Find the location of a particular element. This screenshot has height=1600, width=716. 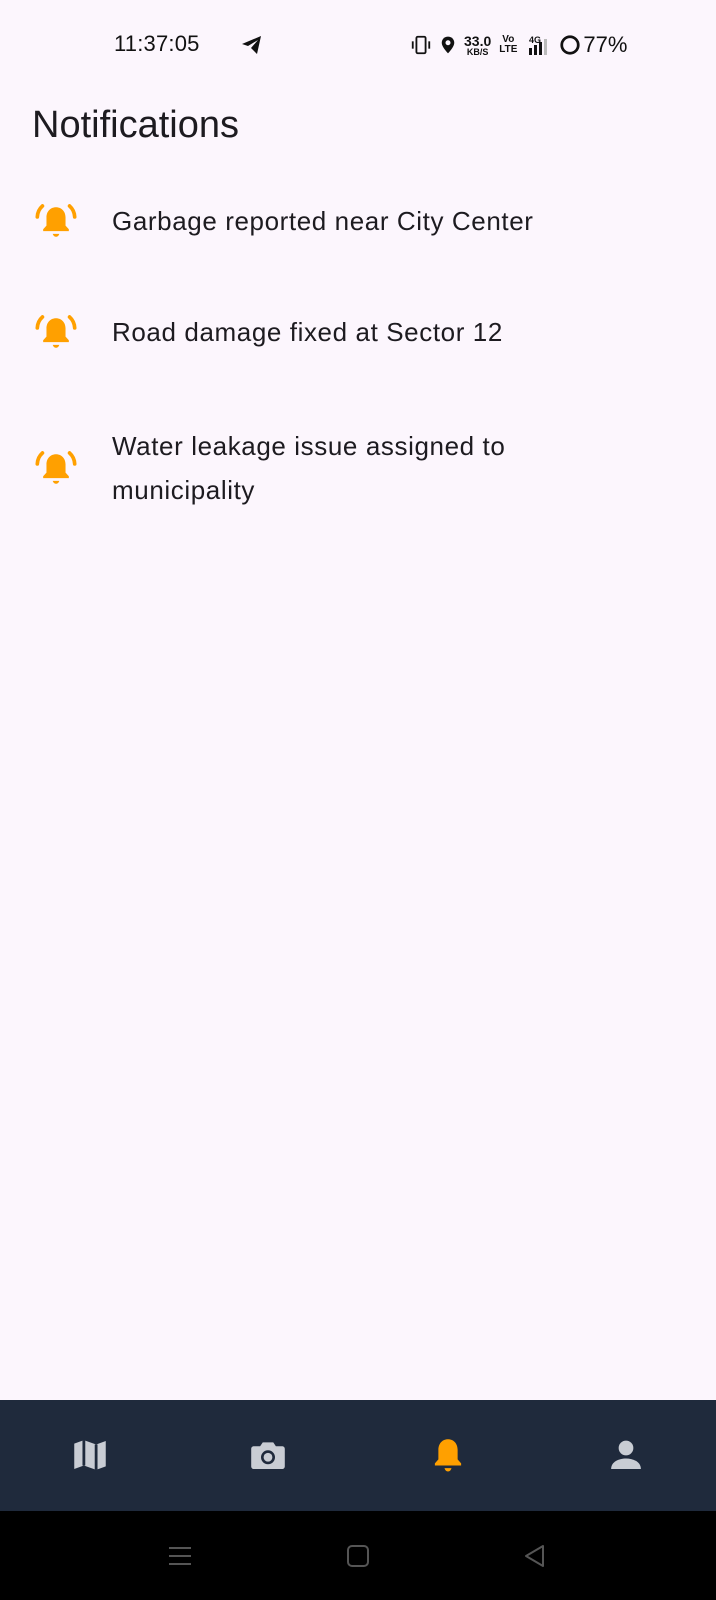

battery-icon is located at coordinates (570, 45).